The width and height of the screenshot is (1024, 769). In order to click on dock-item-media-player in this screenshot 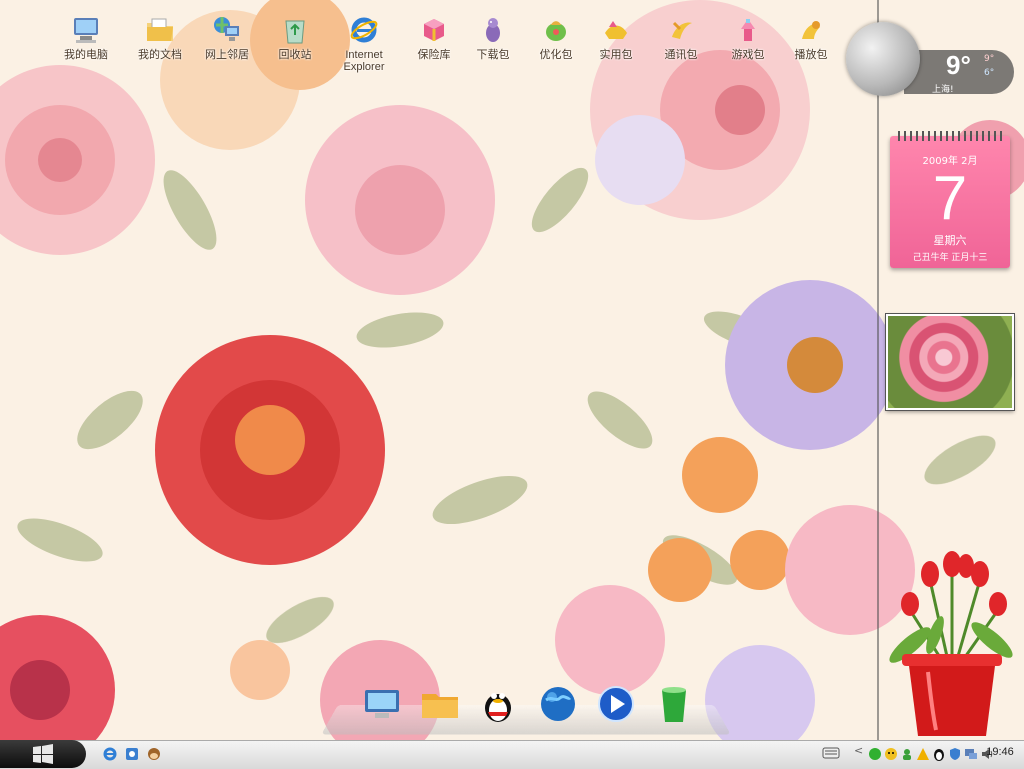, I will do `click(616, 704)`.